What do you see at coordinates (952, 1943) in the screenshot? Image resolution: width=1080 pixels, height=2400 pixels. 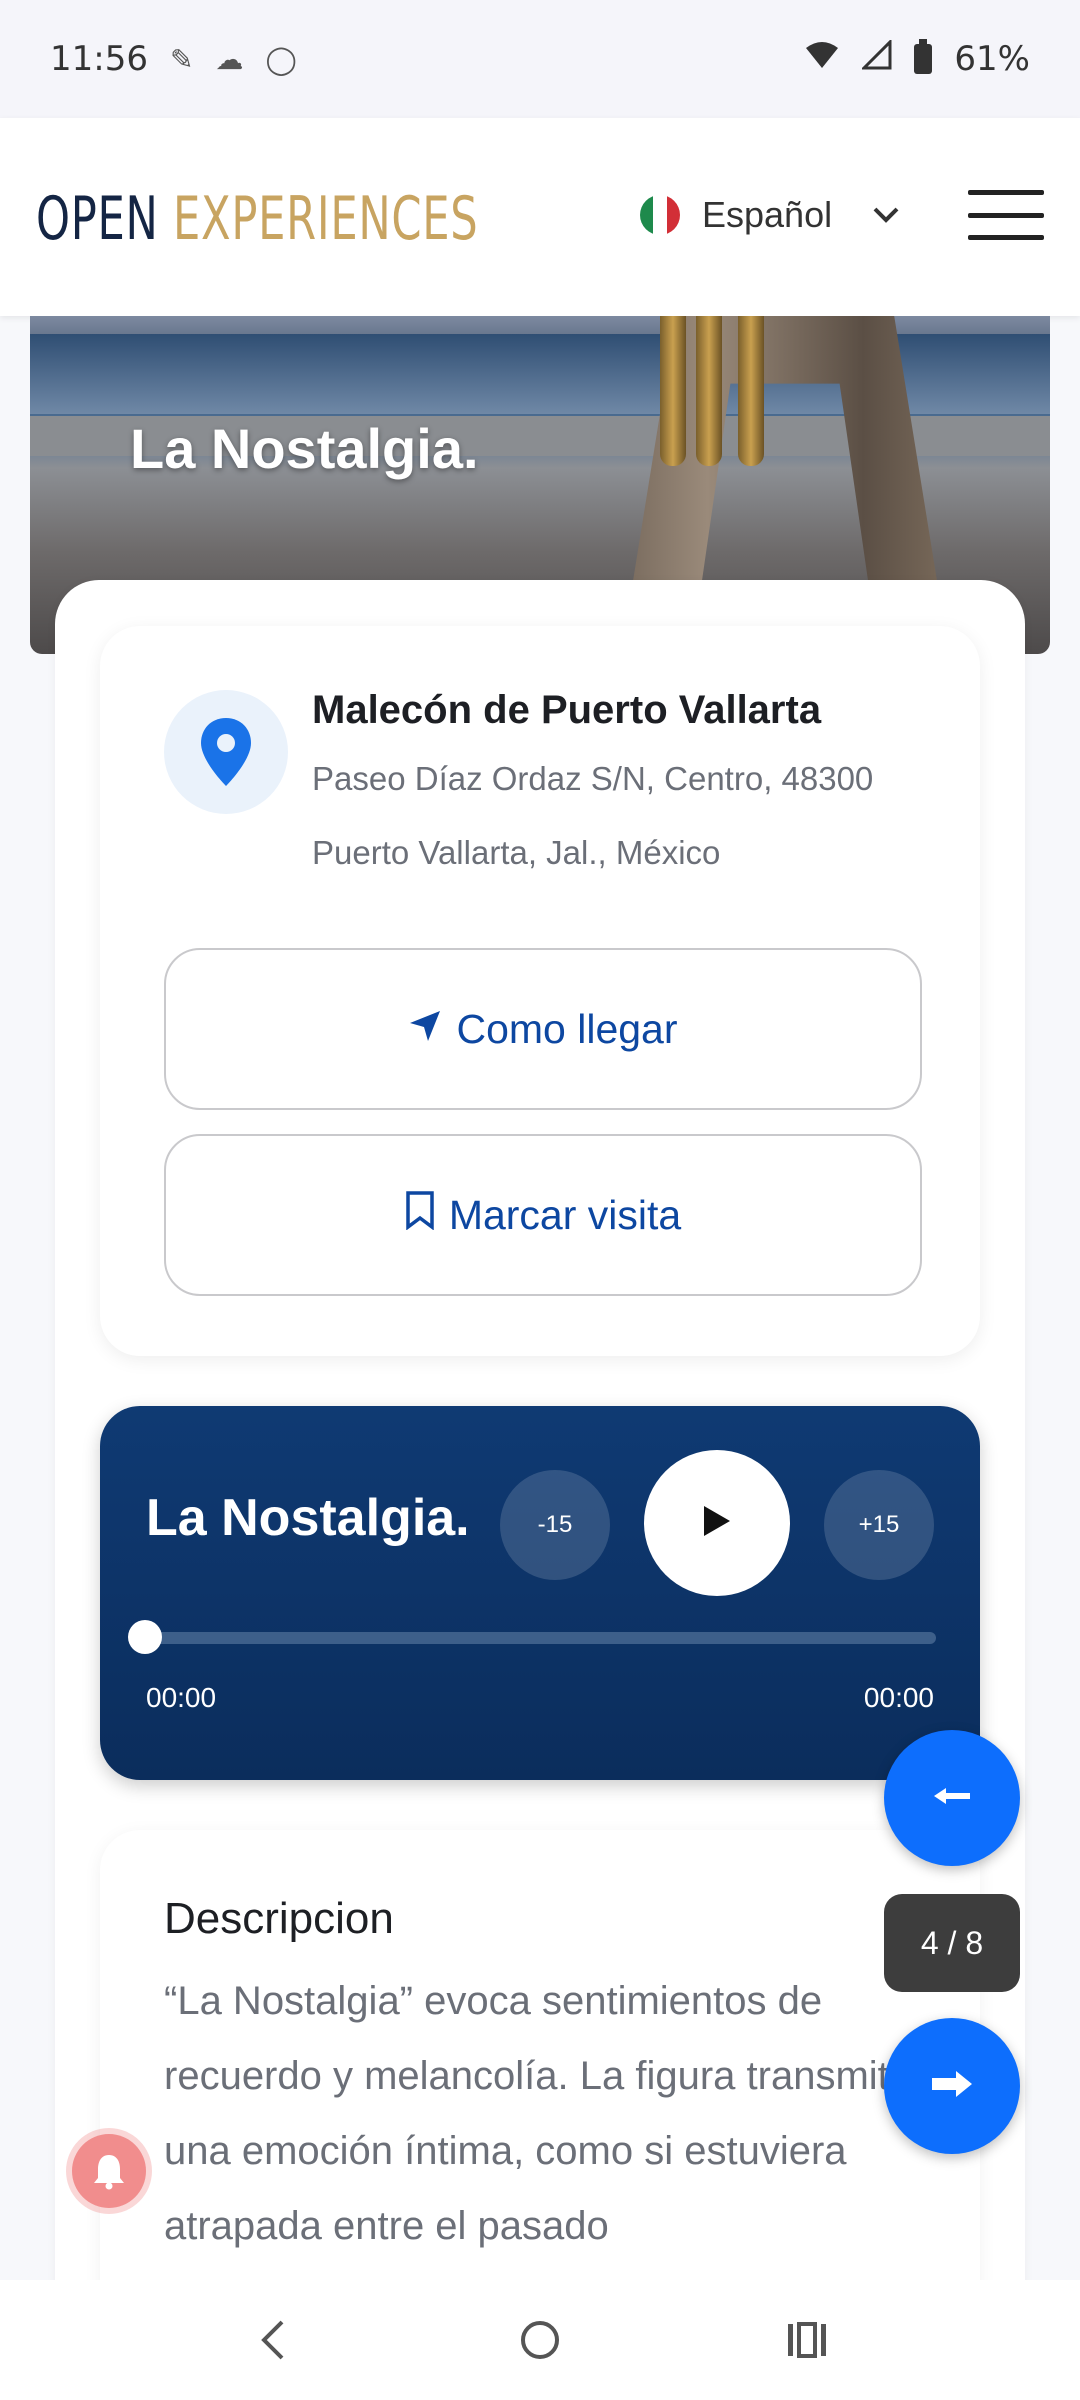 I see `page-counter: 4 / 8` at bounding box center [952, 1943].